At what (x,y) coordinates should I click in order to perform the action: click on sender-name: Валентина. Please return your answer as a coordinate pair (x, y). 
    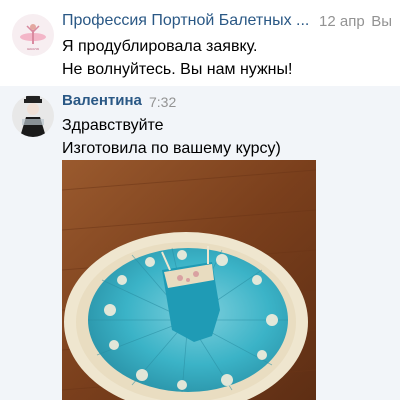
    Looking at the image, I should click on (102, 100).